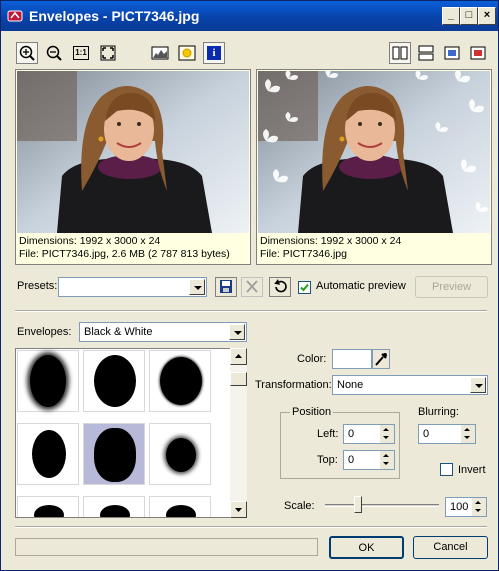 This screenshot has height=571, width=499. I want to click on result-view-button, so click(478, 53).